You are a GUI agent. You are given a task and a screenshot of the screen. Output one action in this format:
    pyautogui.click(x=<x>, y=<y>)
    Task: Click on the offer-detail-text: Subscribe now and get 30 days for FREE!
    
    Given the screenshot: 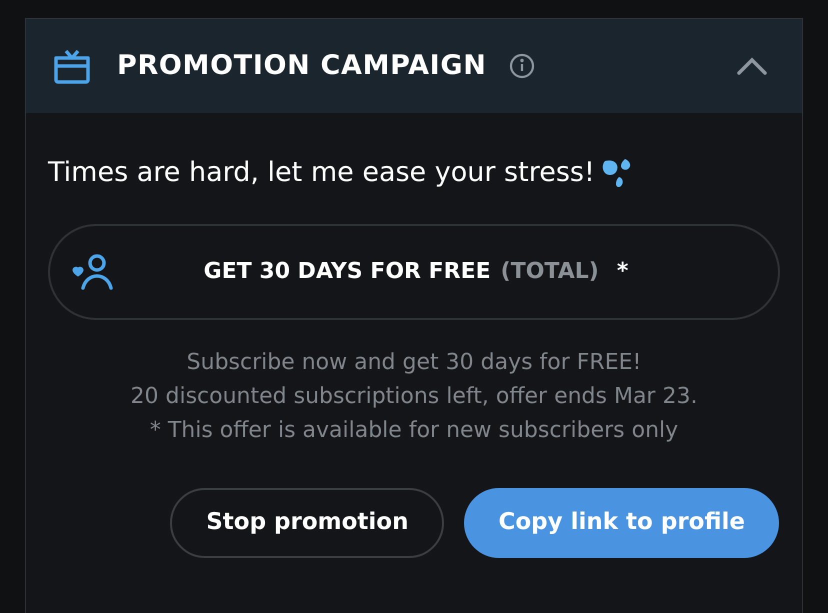 What is the action you would take?
    pyautogui.click(x=414, y=362)
    